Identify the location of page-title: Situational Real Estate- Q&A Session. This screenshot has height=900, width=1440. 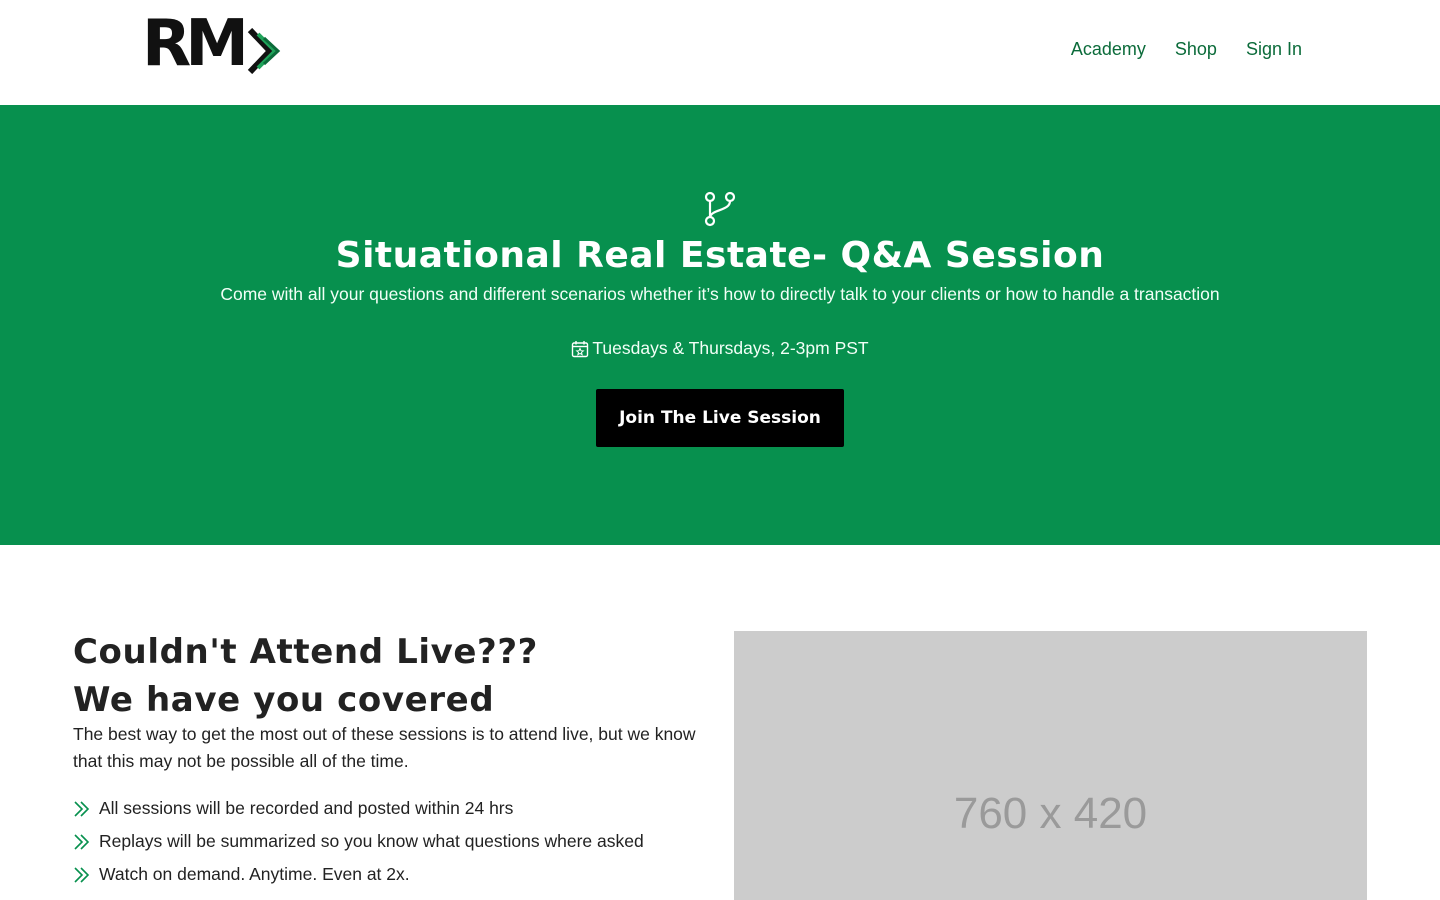
(720, 255).